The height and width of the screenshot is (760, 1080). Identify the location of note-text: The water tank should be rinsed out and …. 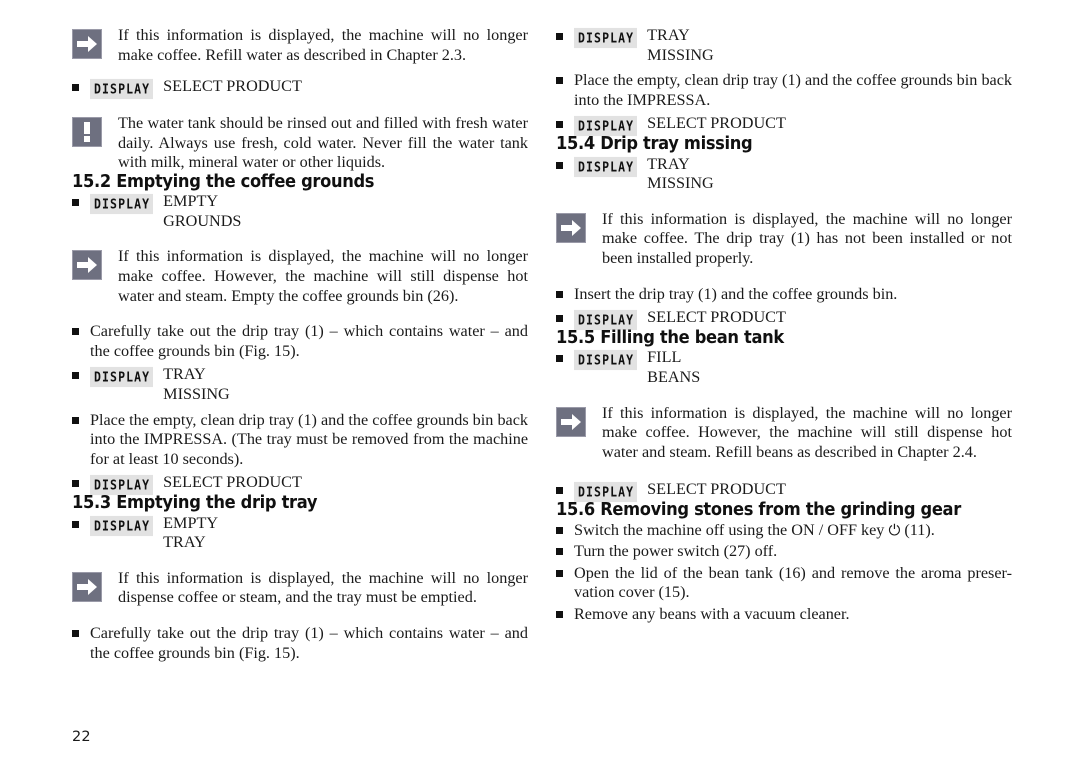
(323, 143).